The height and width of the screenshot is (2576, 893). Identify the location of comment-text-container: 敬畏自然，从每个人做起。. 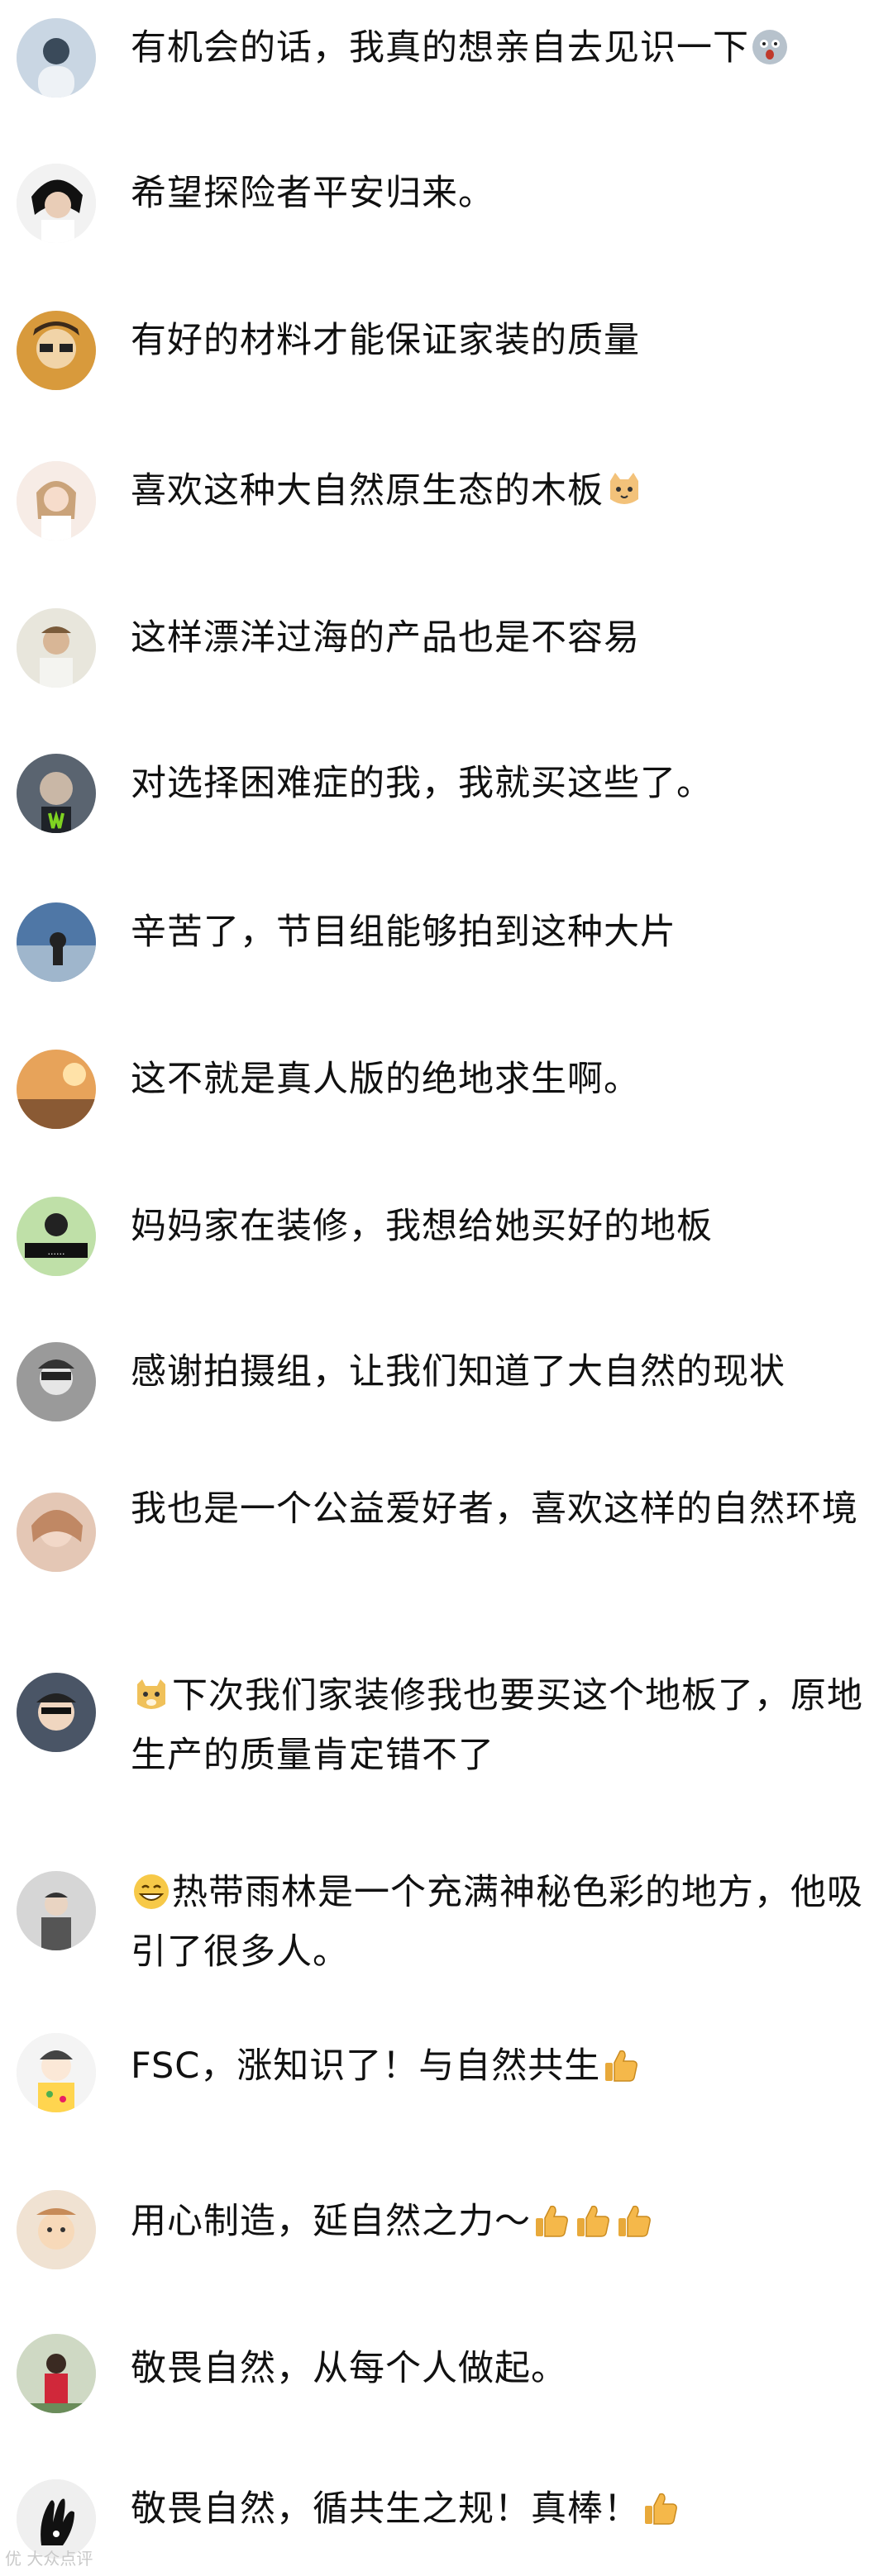
(503, 2368).